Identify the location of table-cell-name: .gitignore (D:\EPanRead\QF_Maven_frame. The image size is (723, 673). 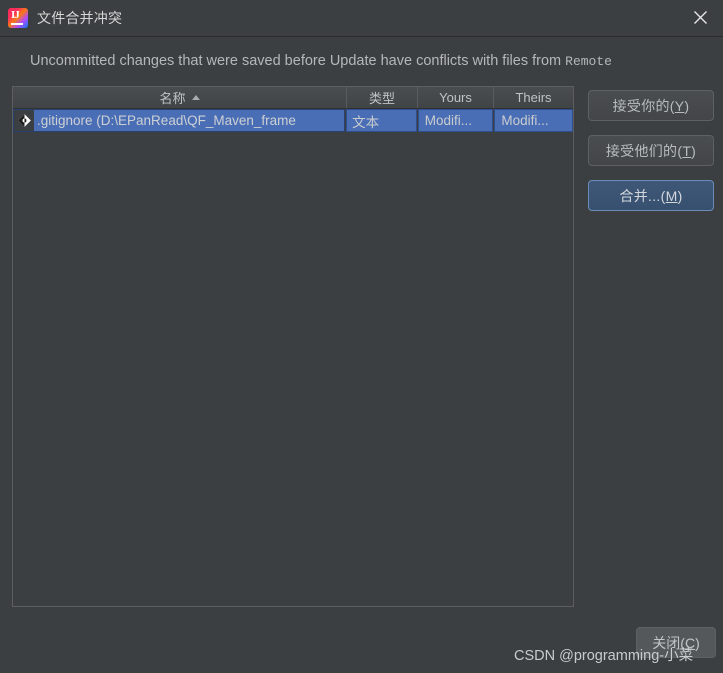
(179, 120).